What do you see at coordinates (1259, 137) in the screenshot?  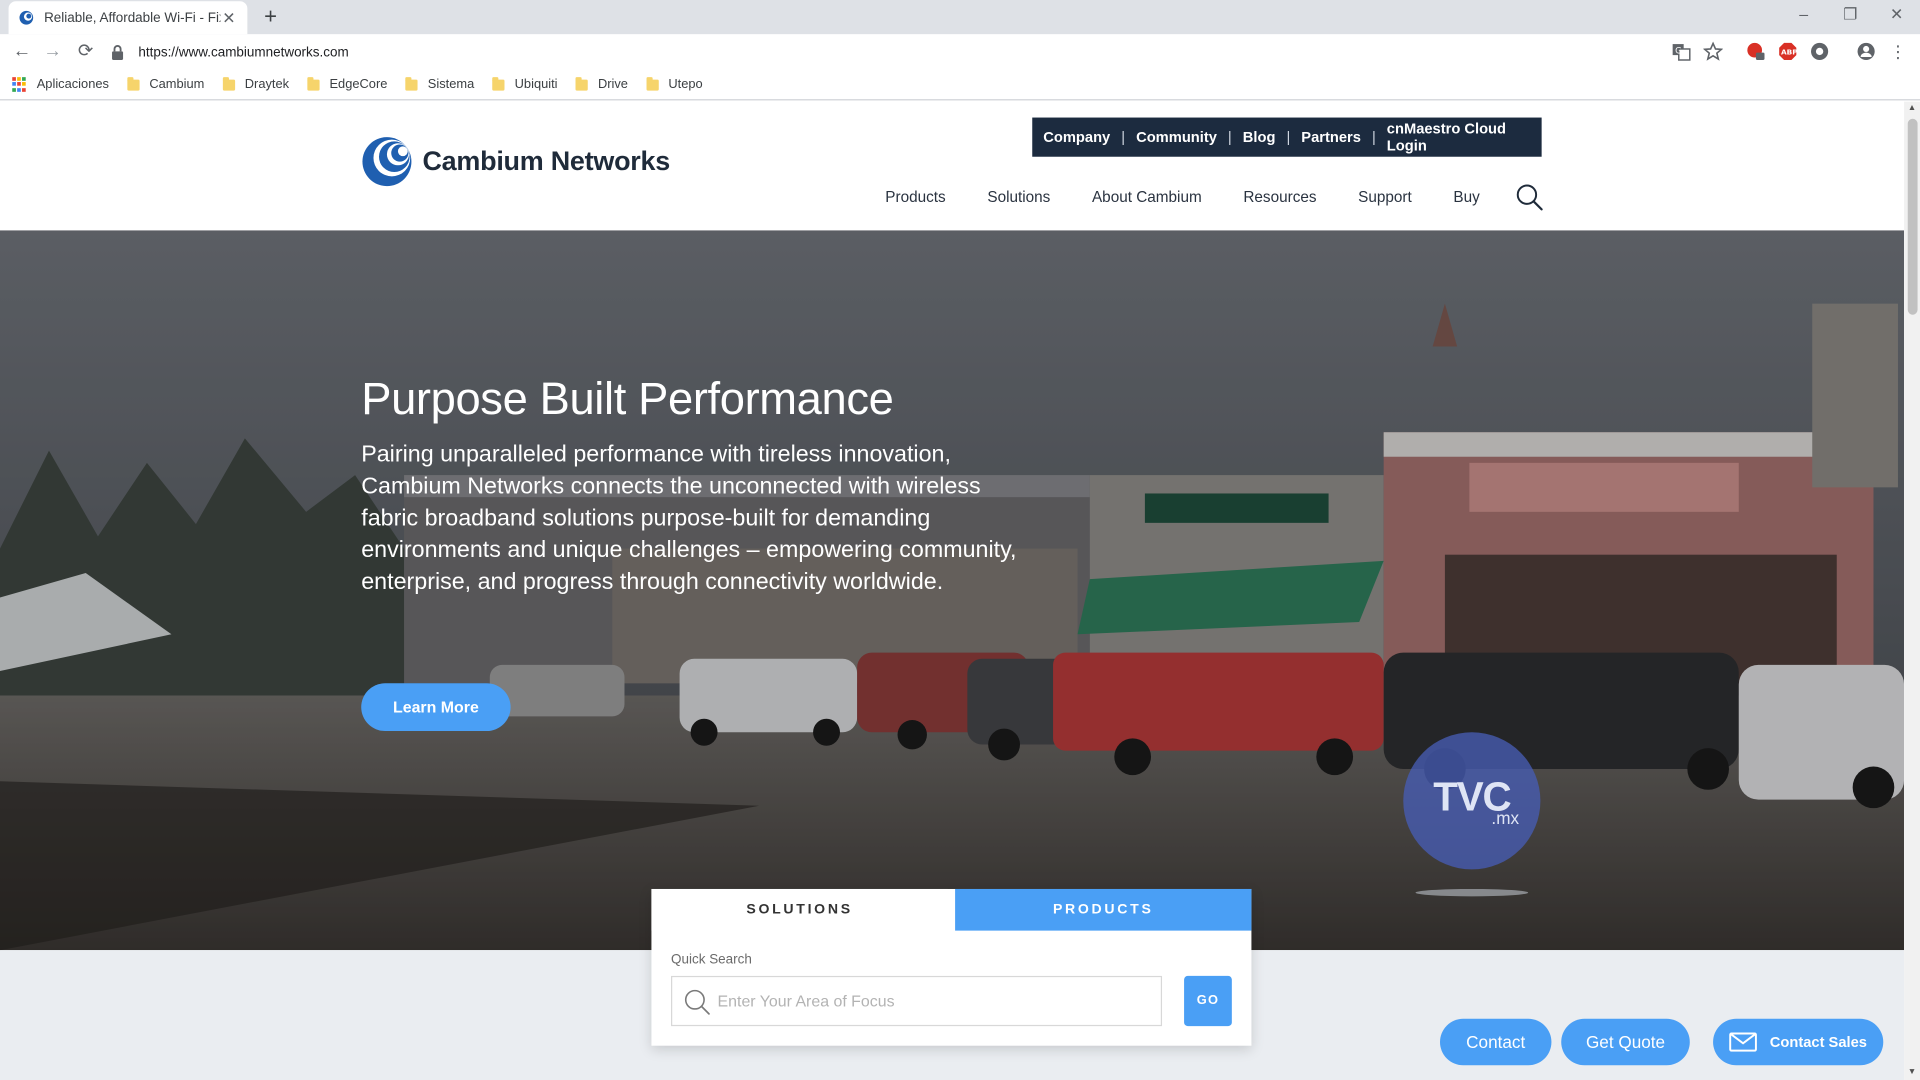 I see `utility-link-blog: Blog` at bounding box center [1259, 137].